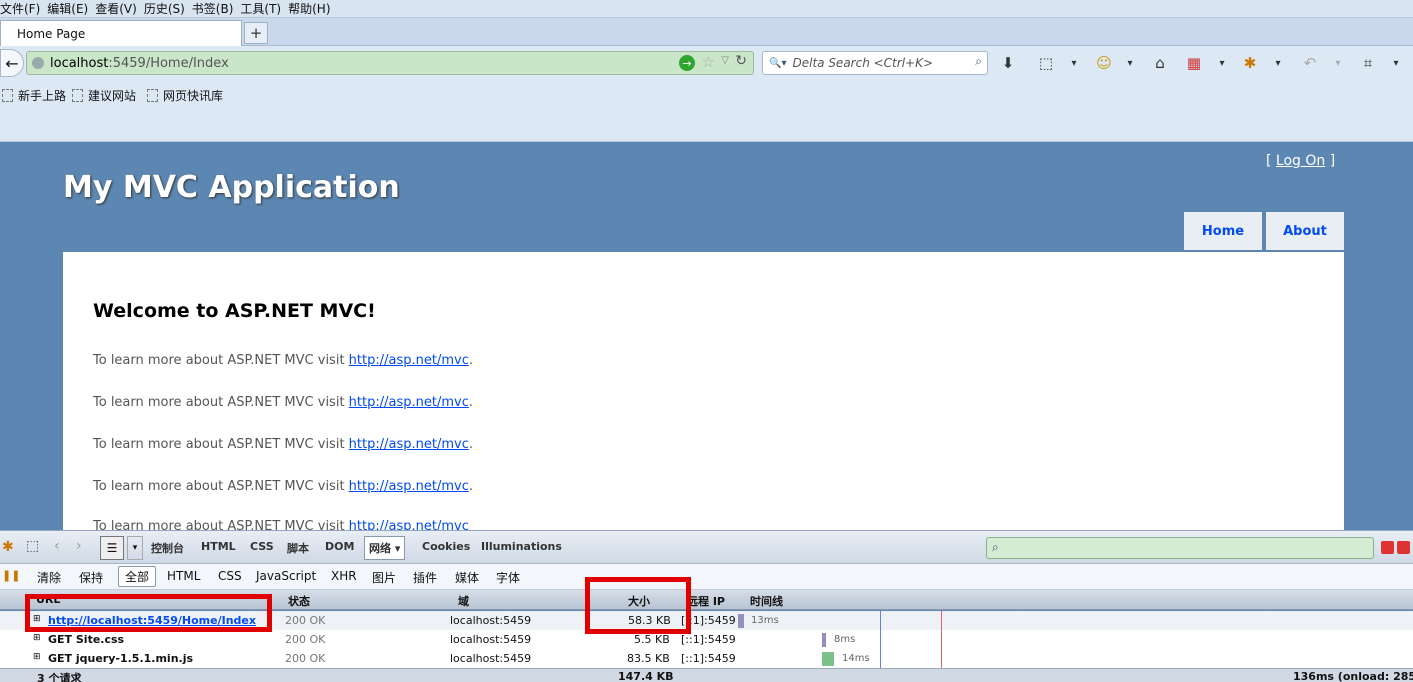 The width and height of the screenshot is (1413, 682). I want to click on panel-menu-icon: ▾, so click(135, 548).